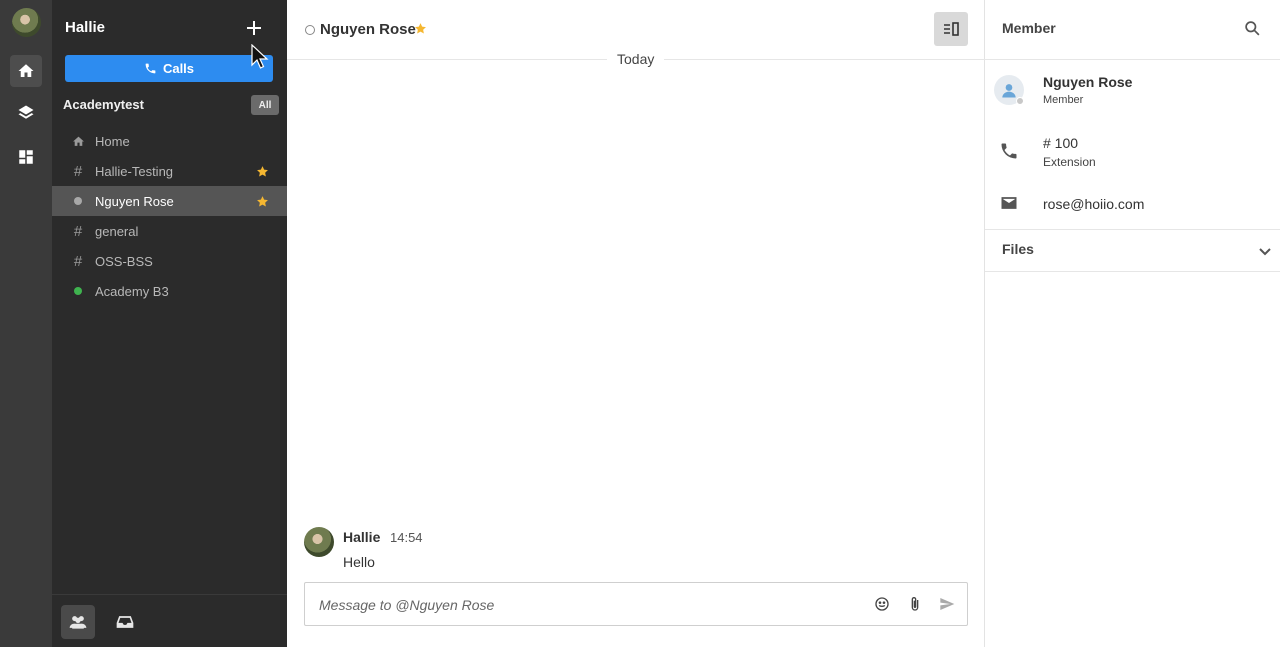  I want to click on message-author: Hallie, so click(361, 537).